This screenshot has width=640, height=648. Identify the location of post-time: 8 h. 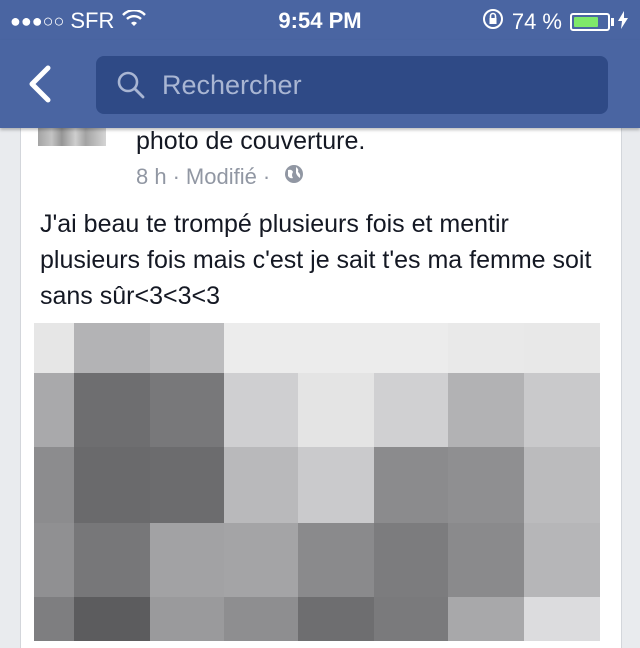
(151, 177).